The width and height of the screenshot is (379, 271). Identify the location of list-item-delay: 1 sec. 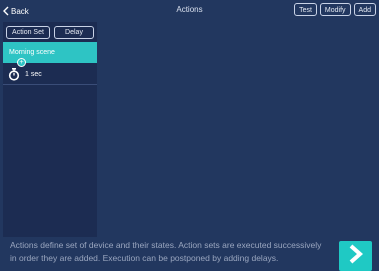
(50, 74).